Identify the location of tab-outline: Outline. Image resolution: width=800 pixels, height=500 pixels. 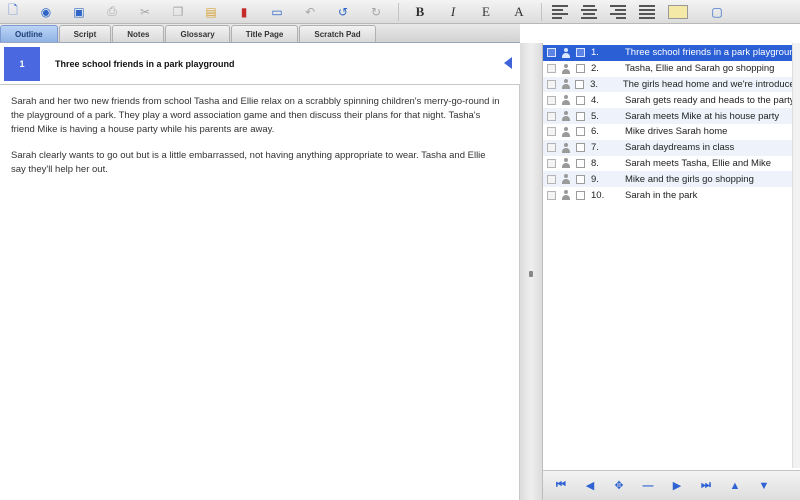
(29, 33).